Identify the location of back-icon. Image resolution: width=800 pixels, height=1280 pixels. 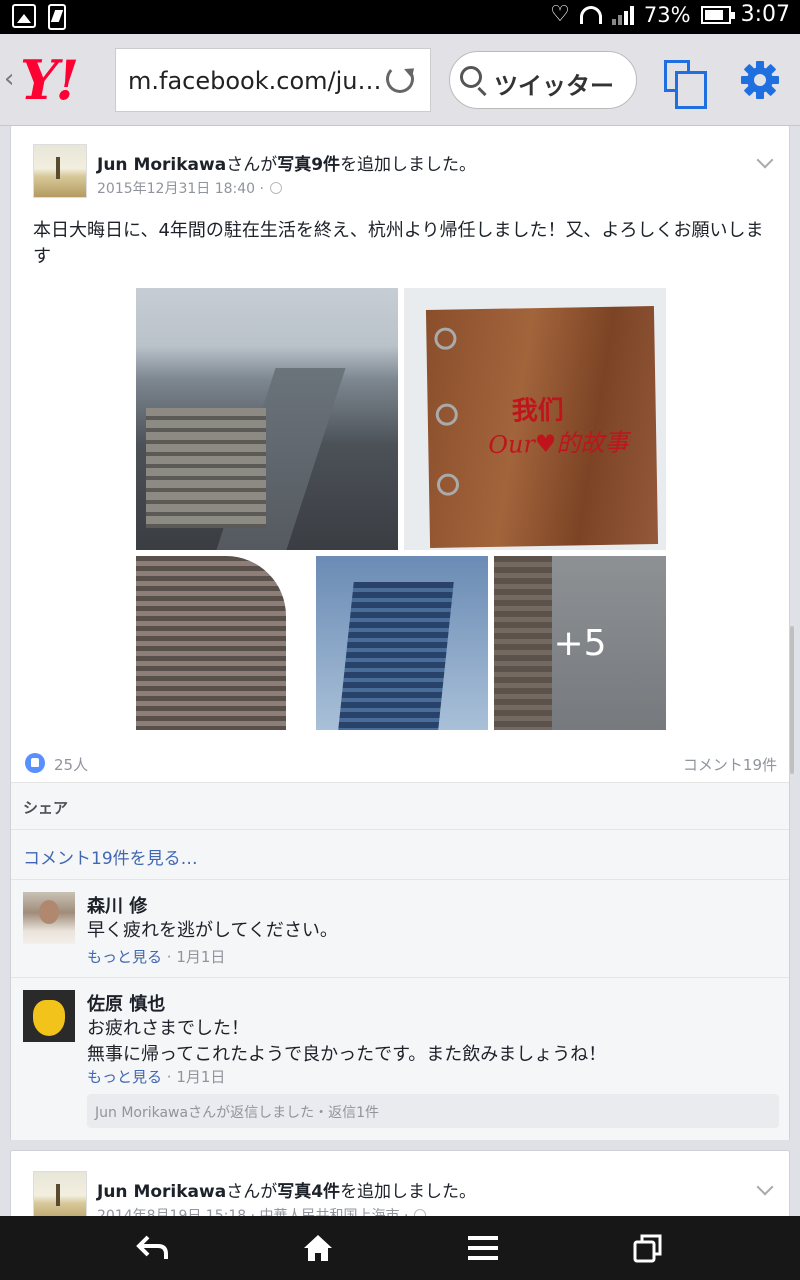
(153, 1248).